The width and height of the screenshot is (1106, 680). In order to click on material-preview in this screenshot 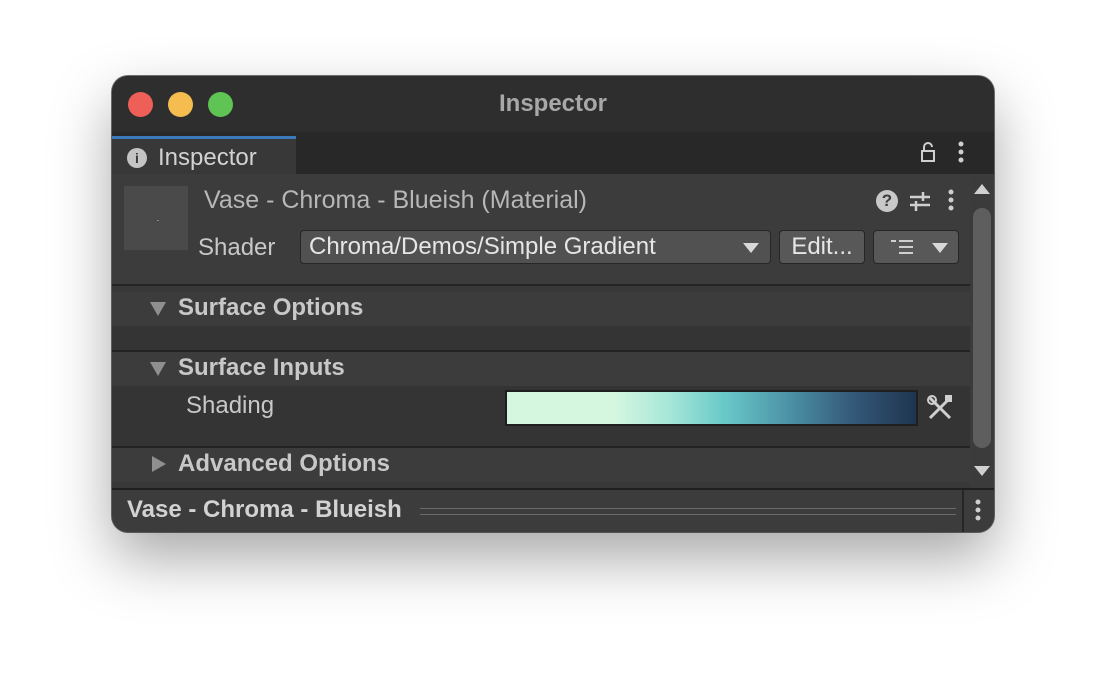, I will do `click(156, 218)`.